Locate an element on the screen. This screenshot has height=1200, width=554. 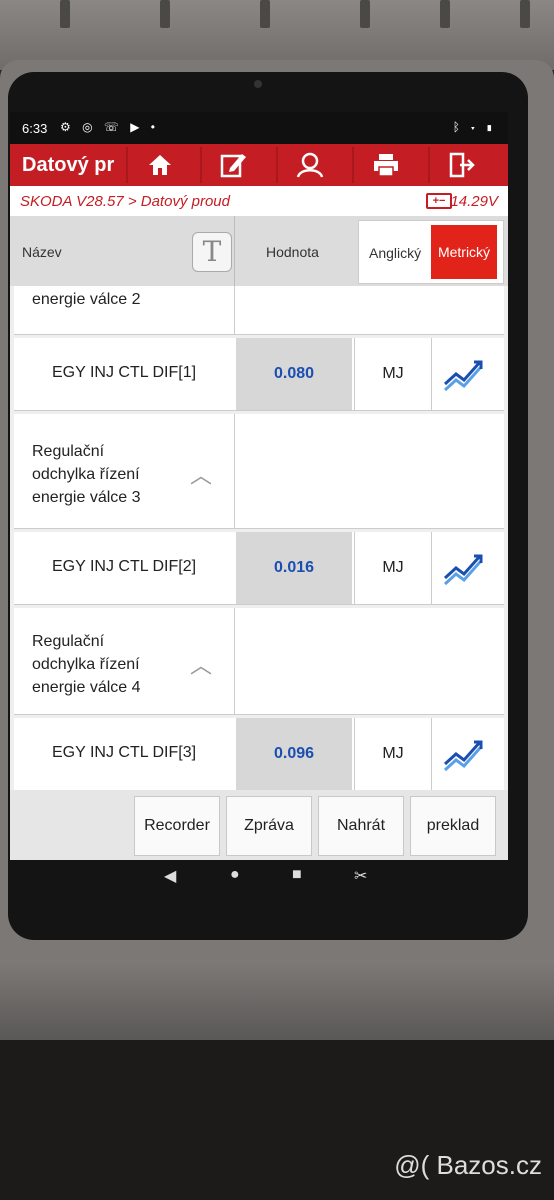
user-button is located at coordinates (309, 165).